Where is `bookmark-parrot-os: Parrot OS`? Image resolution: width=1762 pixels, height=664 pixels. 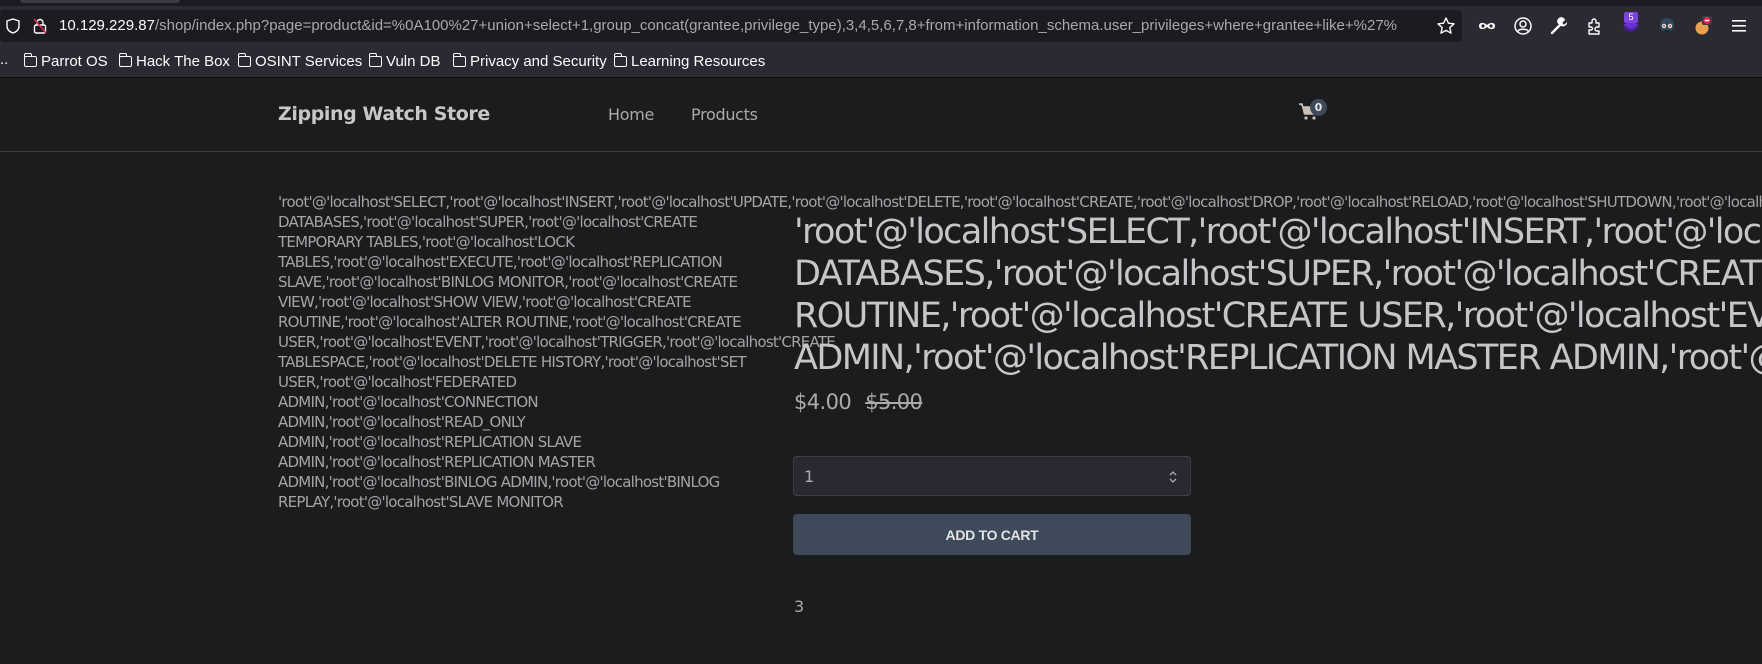
bookmark-parrot-os: Parrot OS is located at coordinates (65, 61).